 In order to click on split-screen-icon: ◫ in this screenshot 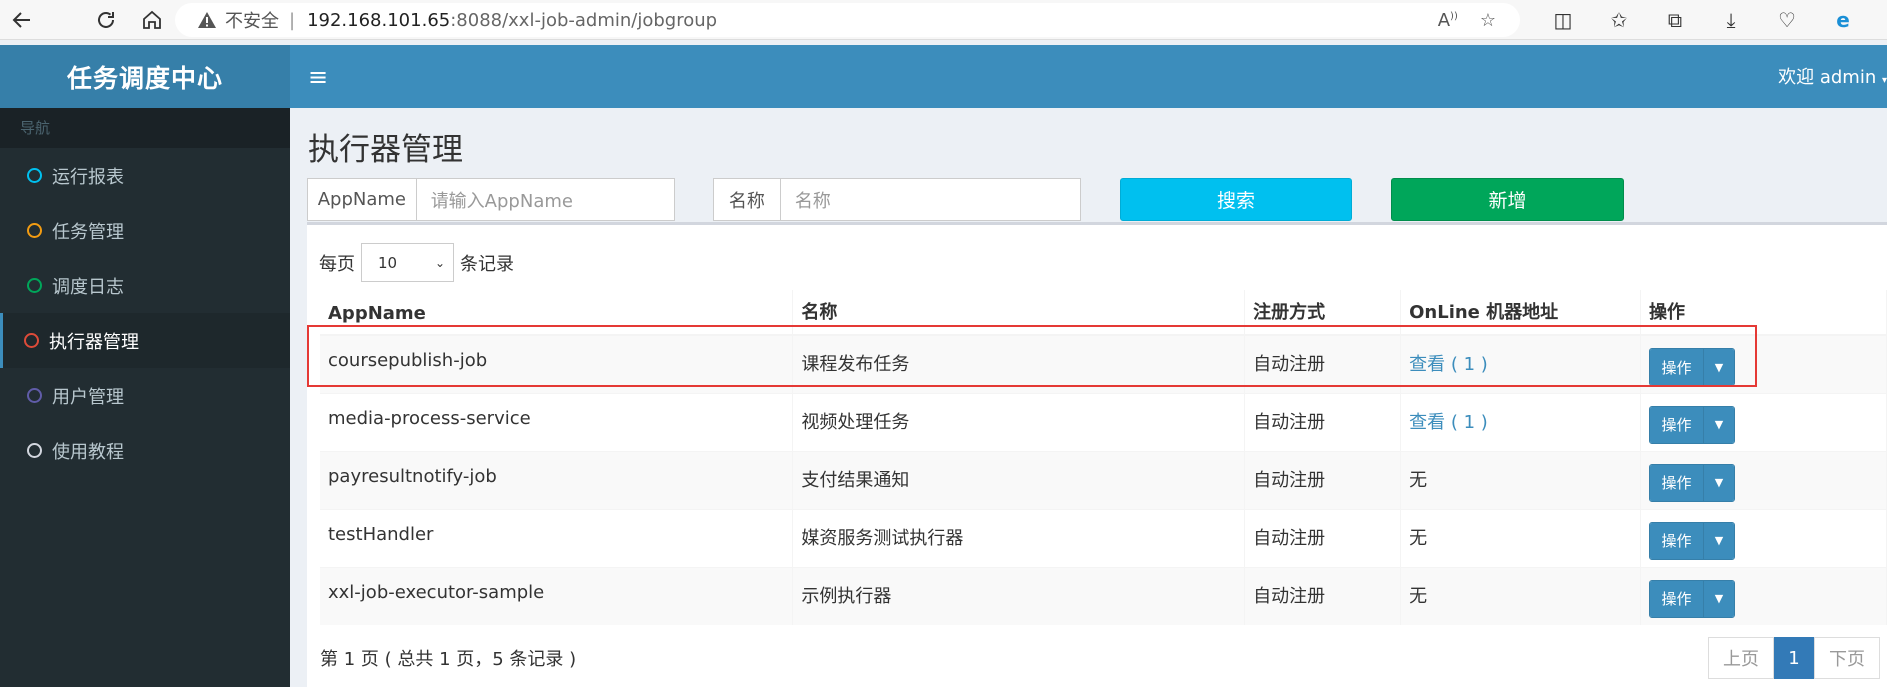, I will do `click(1563, 20)`.